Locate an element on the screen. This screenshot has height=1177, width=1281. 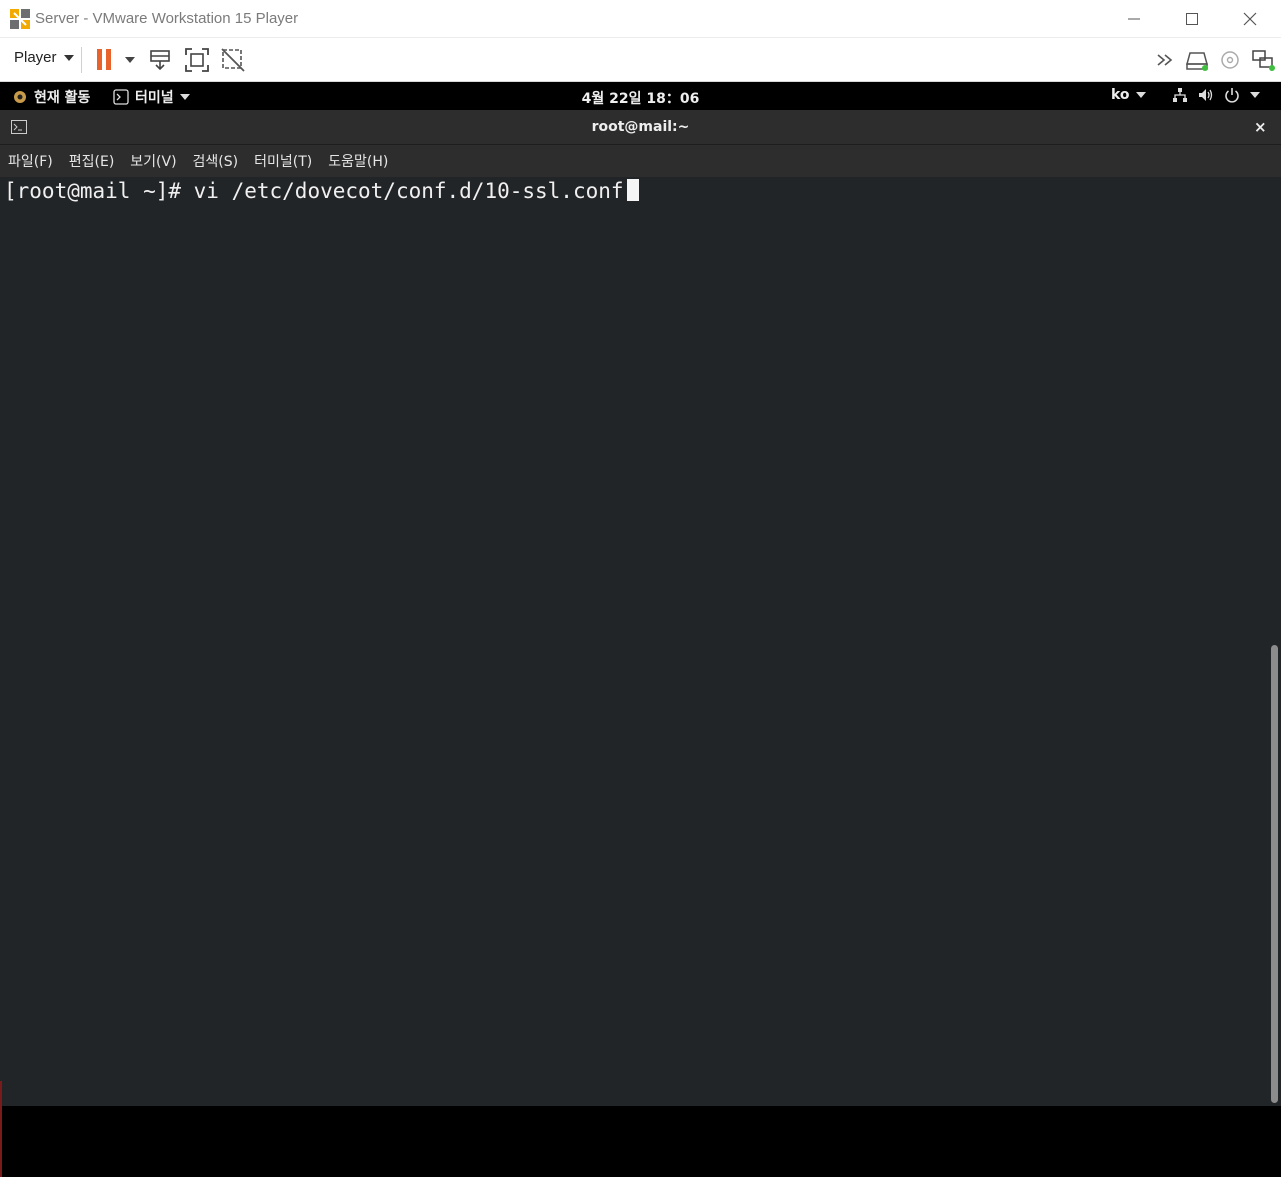
network-icon is located at coordinates (1180, 95).